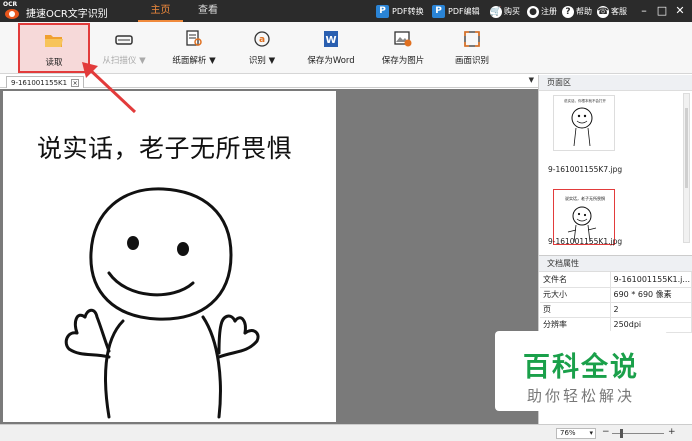  I want to click on recognize-button: a 识别 ▼, so click(262, 48).